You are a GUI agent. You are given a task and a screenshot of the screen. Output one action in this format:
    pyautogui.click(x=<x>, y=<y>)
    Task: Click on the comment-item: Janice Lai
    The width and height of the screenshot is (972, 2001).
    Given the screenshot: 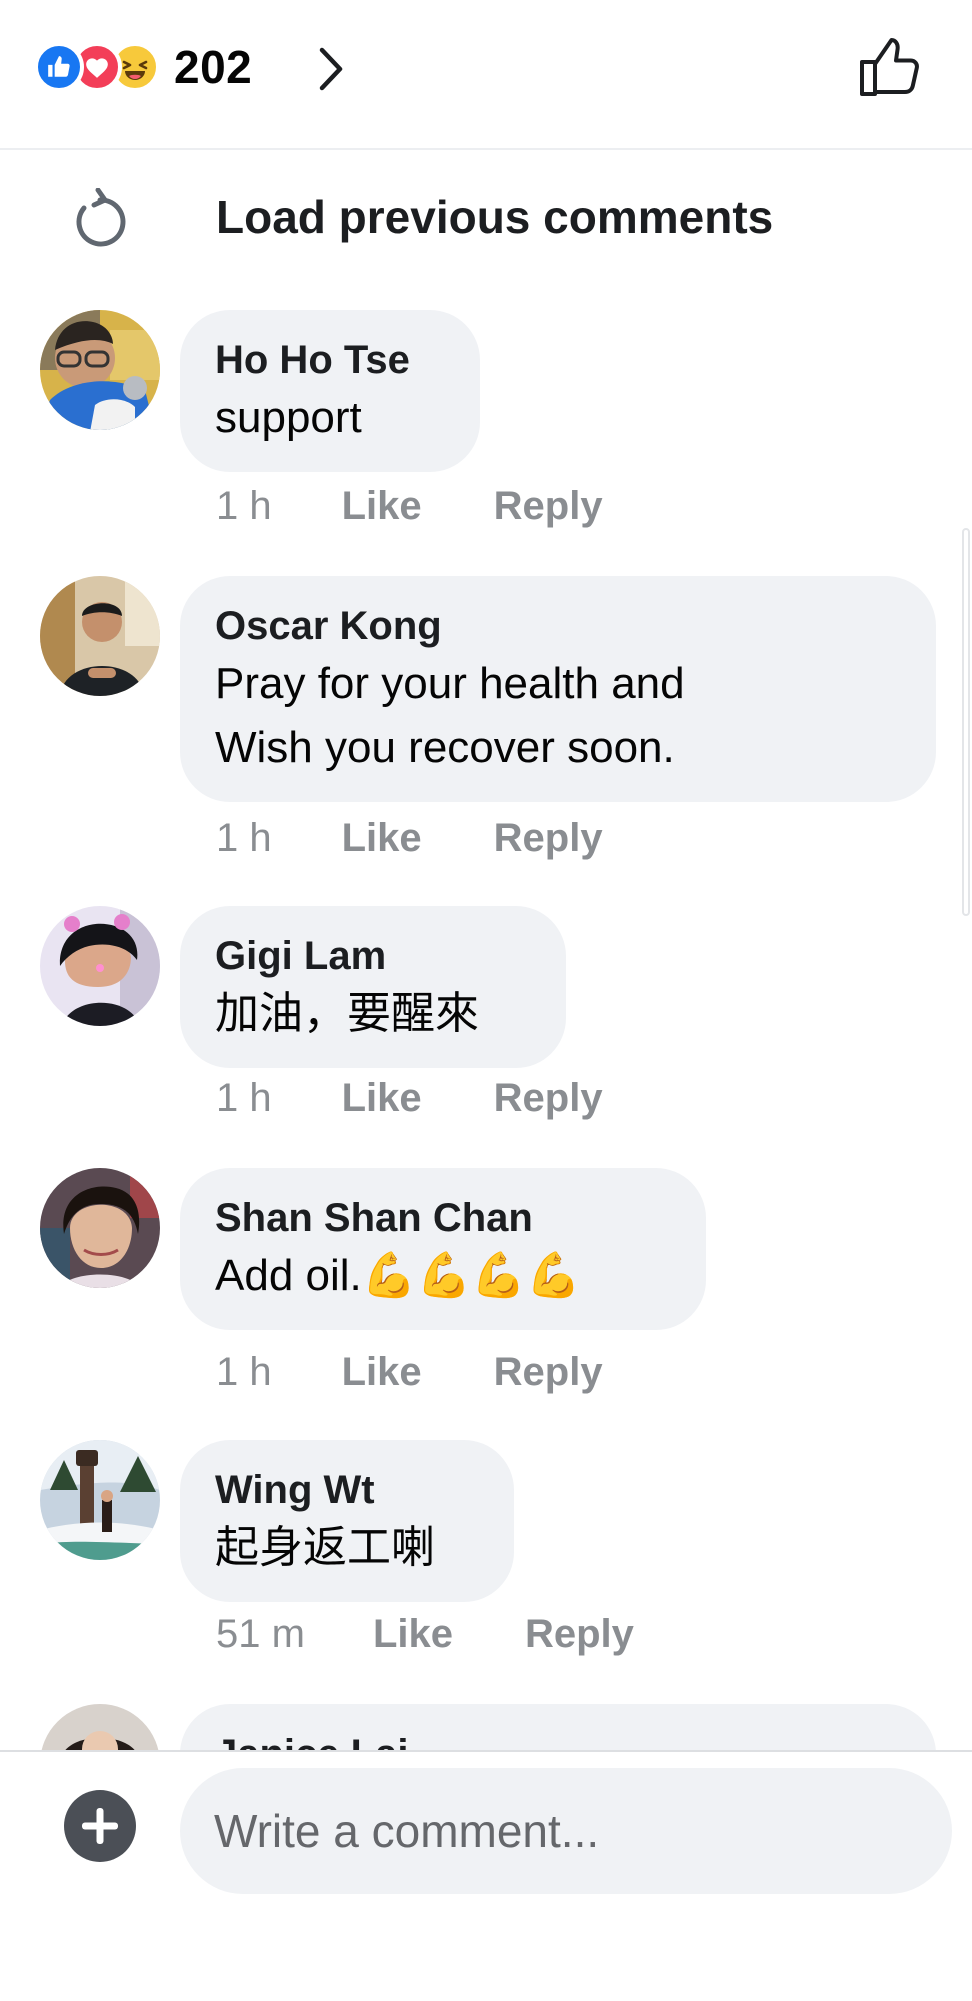 What is the action you would take?
    pyautogui.click(x=486, y=1727)
    